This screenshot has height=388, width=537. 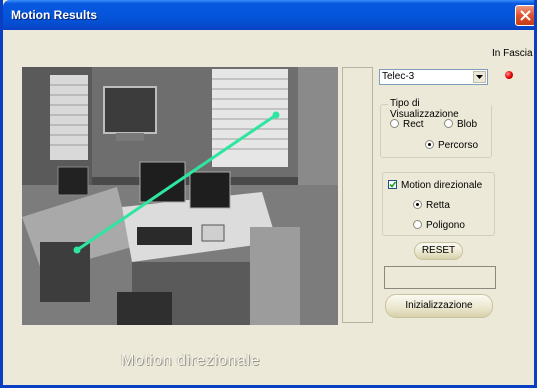 I want to click on status-indicator-icon, so click(x=509, y=75).